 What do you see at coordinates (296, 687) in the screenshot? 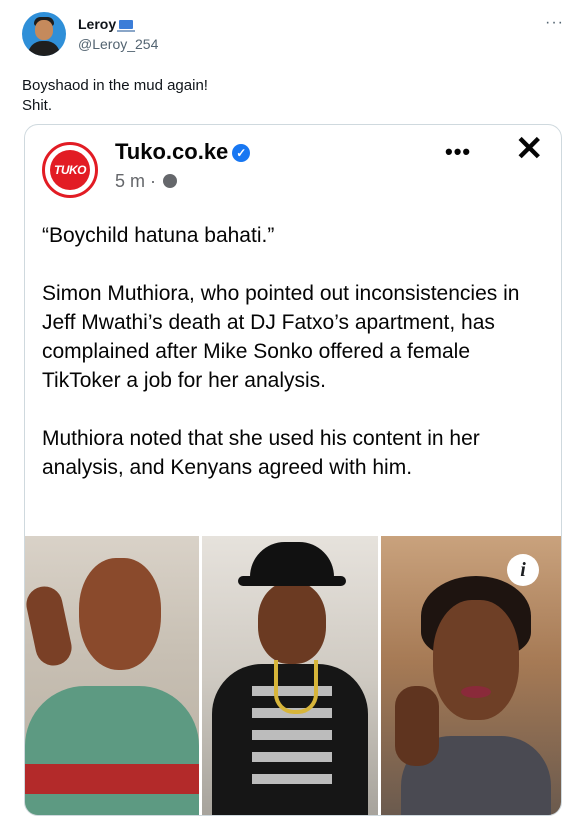
I see `photo-2-chain` at bounding box center [296, 687].